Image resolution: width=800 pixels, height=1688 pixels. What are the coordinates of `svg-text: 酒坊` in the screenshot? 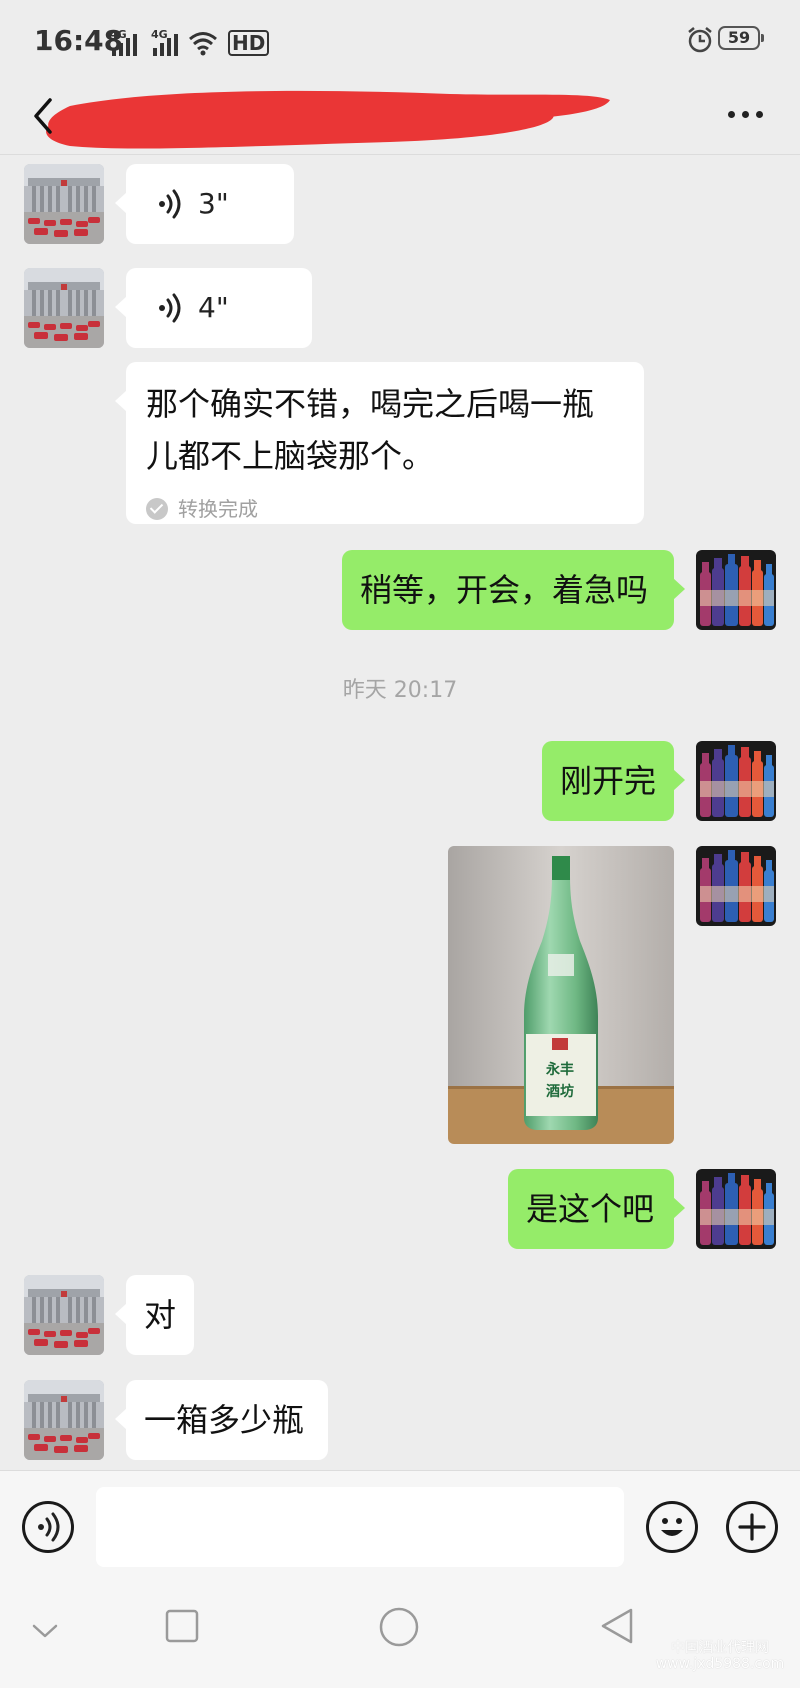 It's located at (560, 1091).